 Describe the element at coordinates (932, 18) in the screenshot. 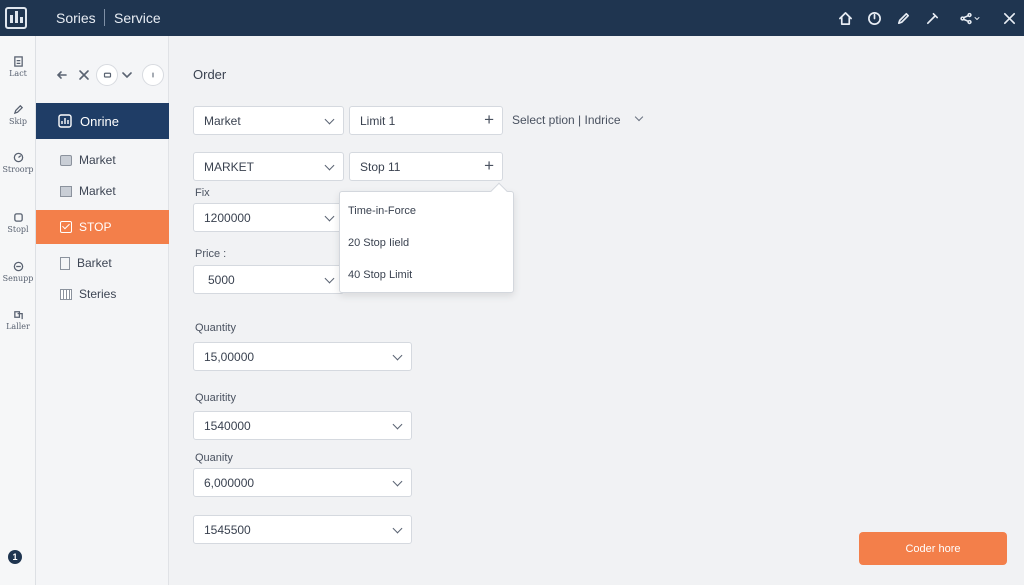

I see `tool-icon` at that location.